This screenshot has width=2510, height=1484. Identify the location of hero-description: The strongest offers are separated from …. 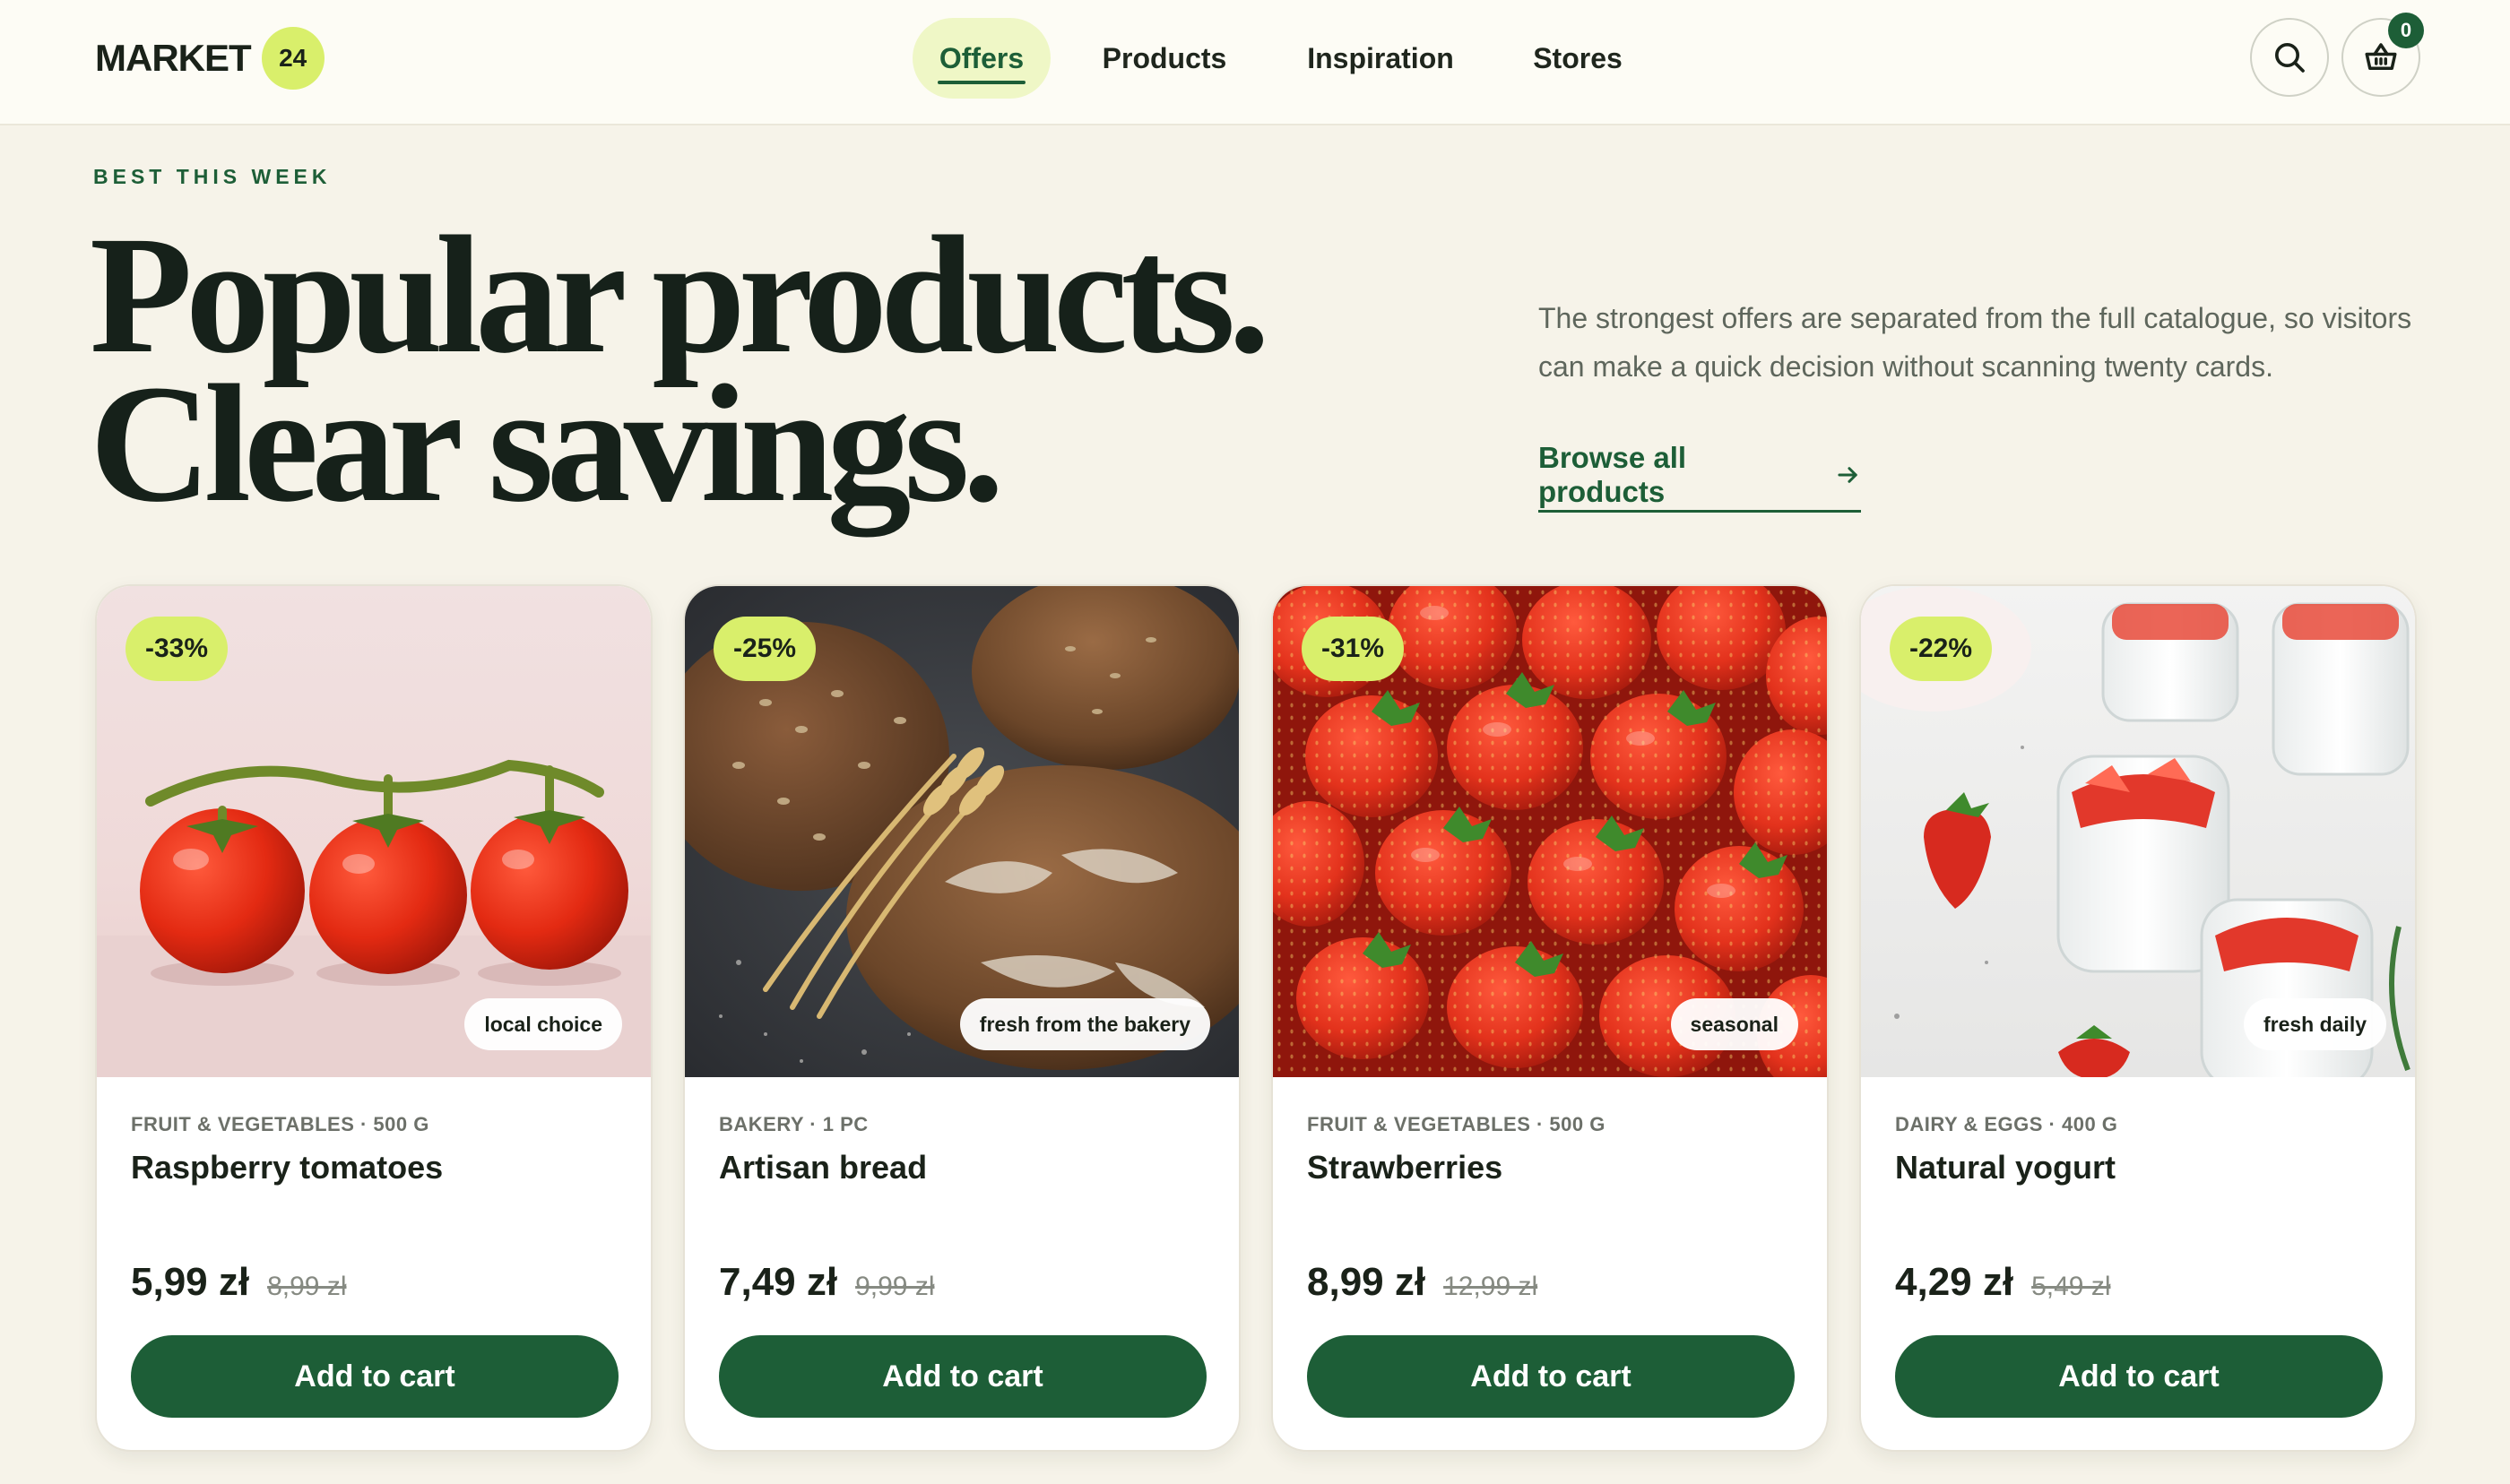
(1975, 342).